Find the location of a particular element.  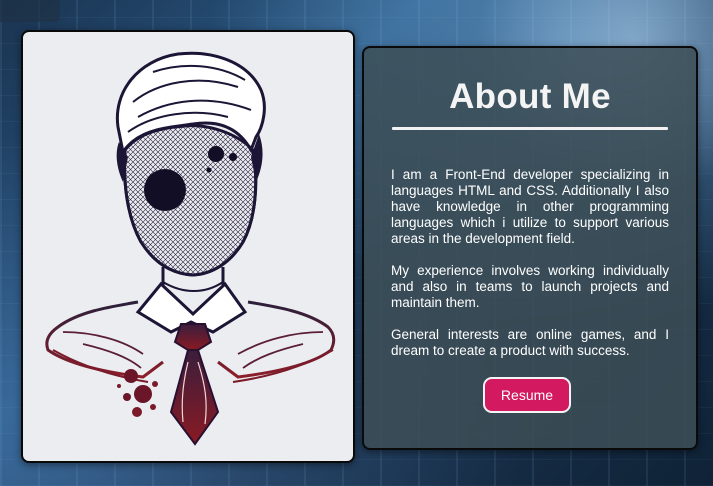

background-corner is located at coordinates (30, 11).